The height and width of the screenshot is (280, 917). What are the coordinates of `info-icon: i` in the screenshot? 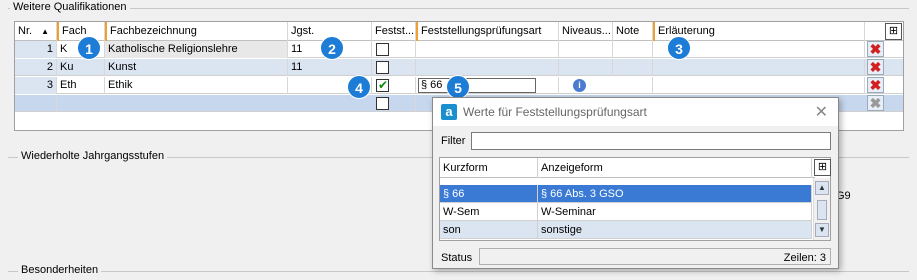 It's located at (579, 85).